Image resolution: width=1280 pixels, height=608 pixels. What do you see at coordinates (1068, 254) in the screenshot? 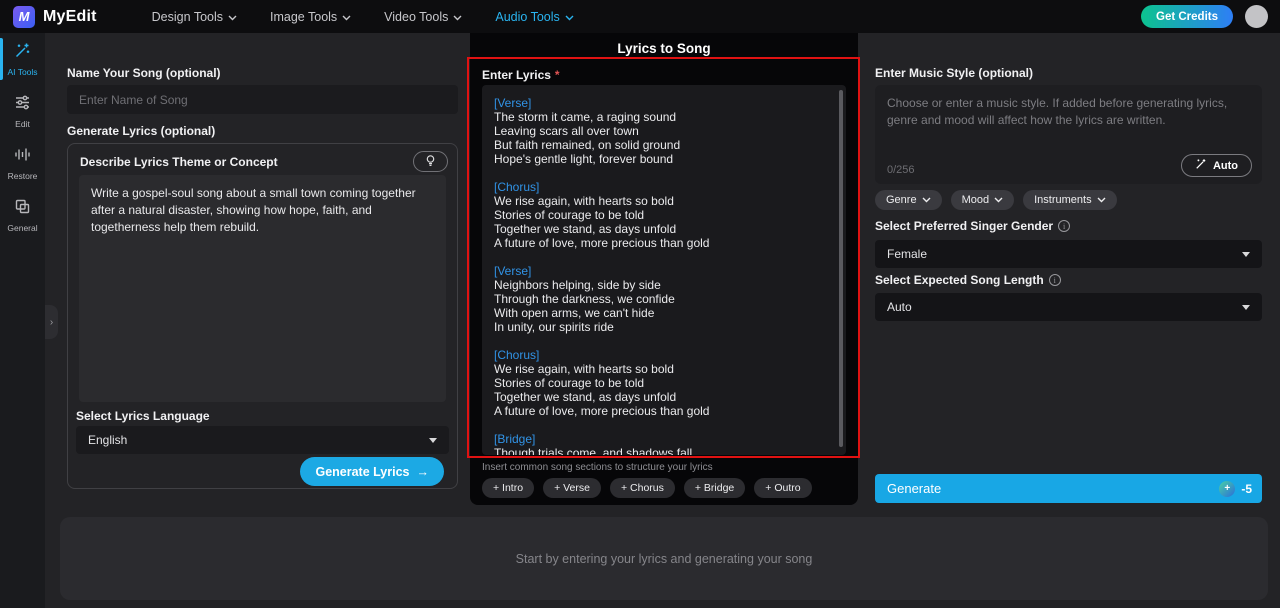
I see `singer-gender-select: Female` at bounding box center [1068, 254].